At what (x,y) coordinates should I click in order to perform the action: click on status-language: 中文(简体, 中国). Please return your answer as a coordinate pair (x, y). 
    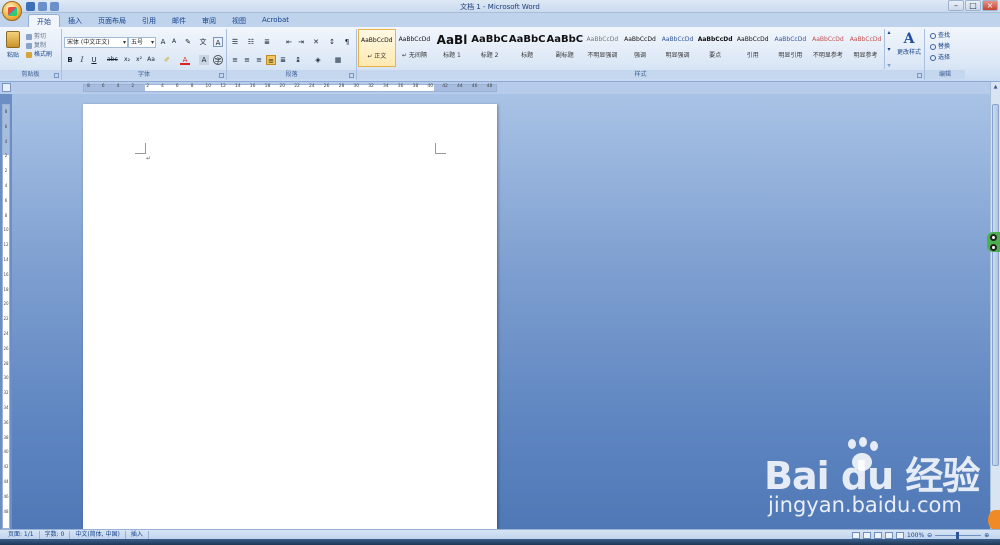
    Looking at the image, I should click on (98, 535).